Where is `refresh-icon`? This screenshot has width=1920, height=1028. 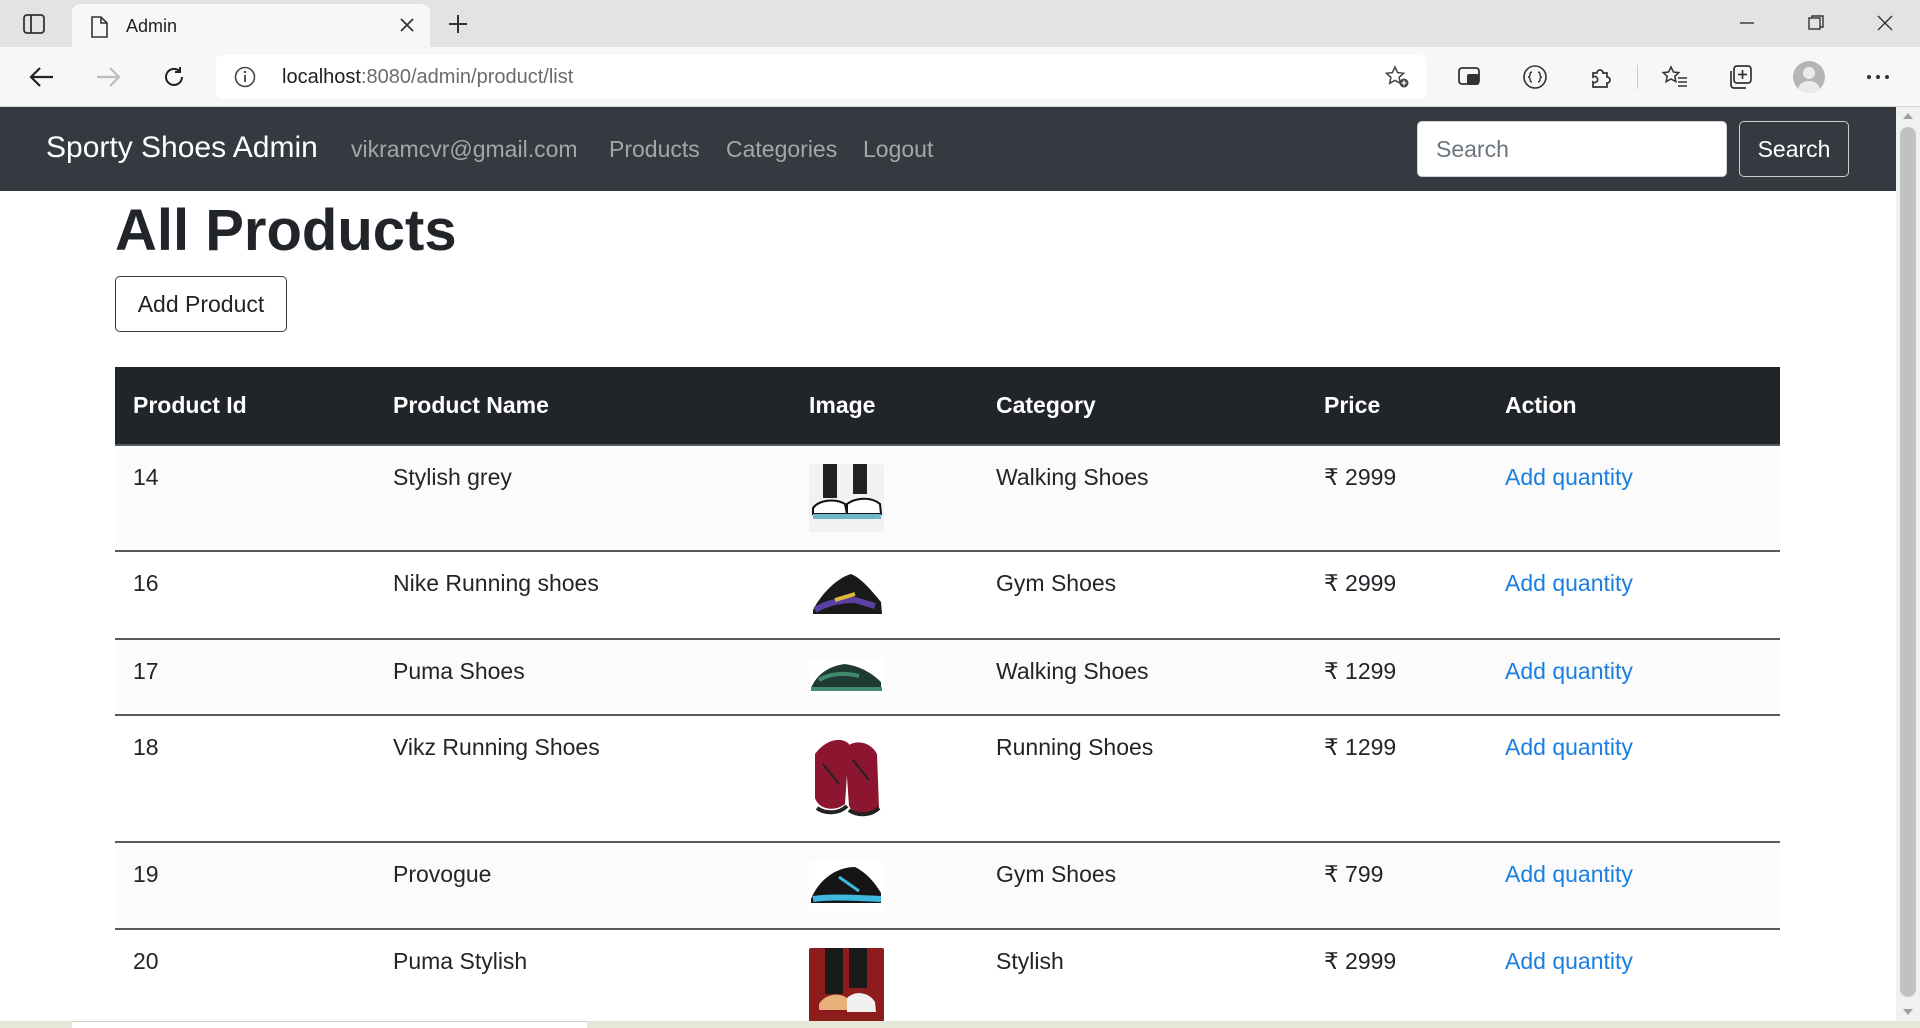 refresh-icon is located at coordinates (174, 77).